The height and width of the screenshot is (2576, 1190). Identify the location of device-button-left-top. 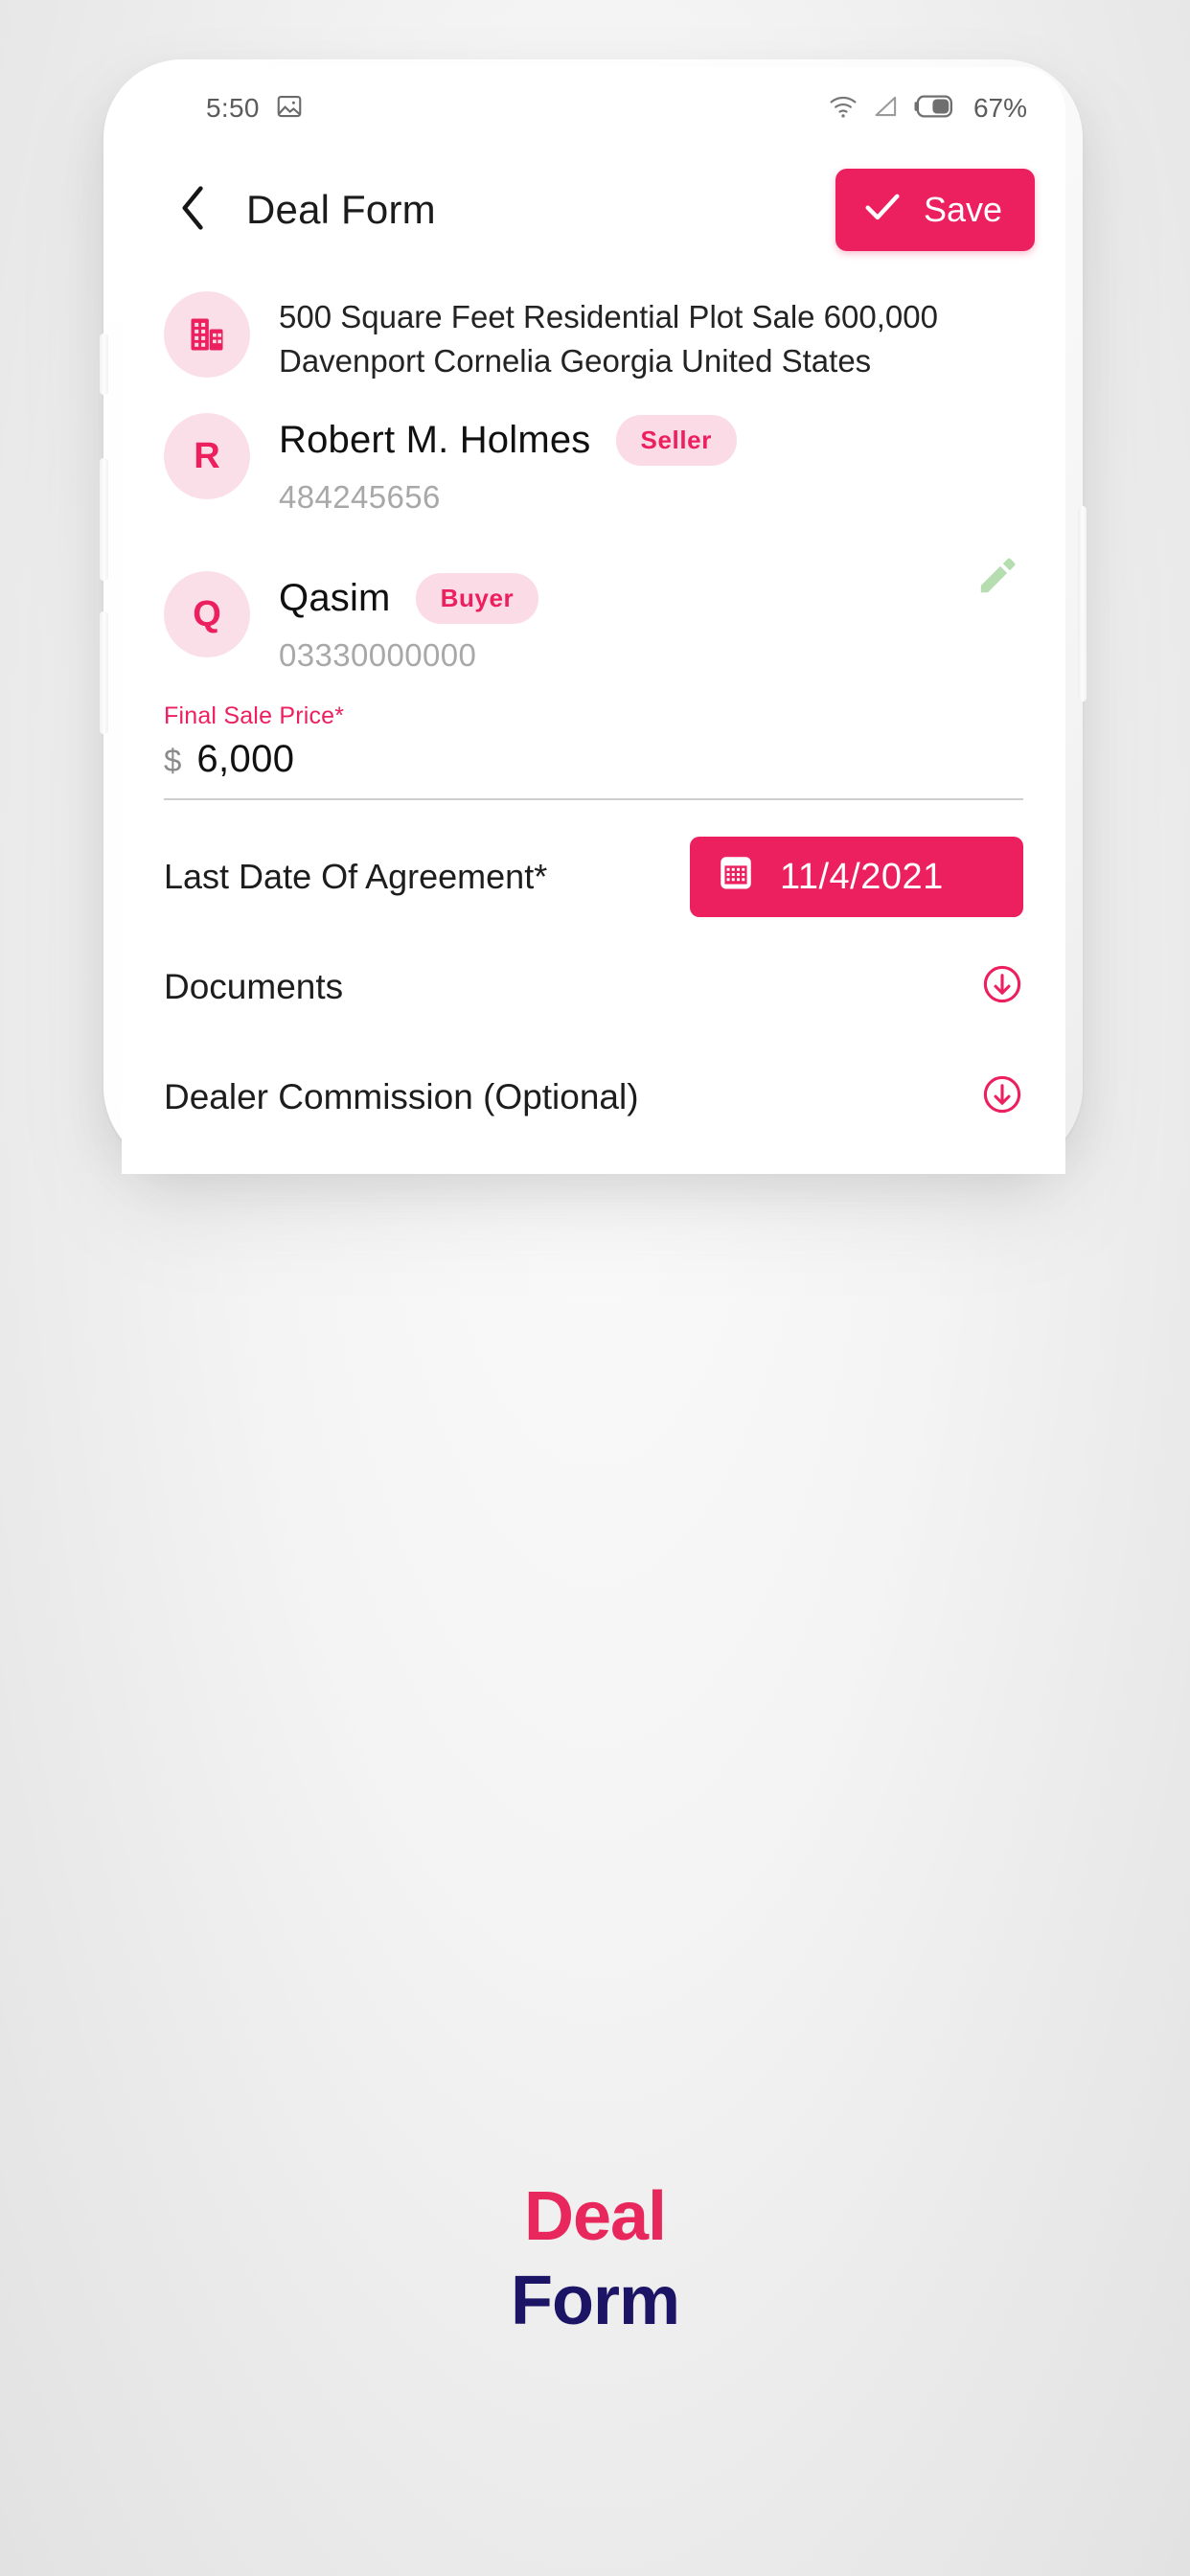
(104, 364).